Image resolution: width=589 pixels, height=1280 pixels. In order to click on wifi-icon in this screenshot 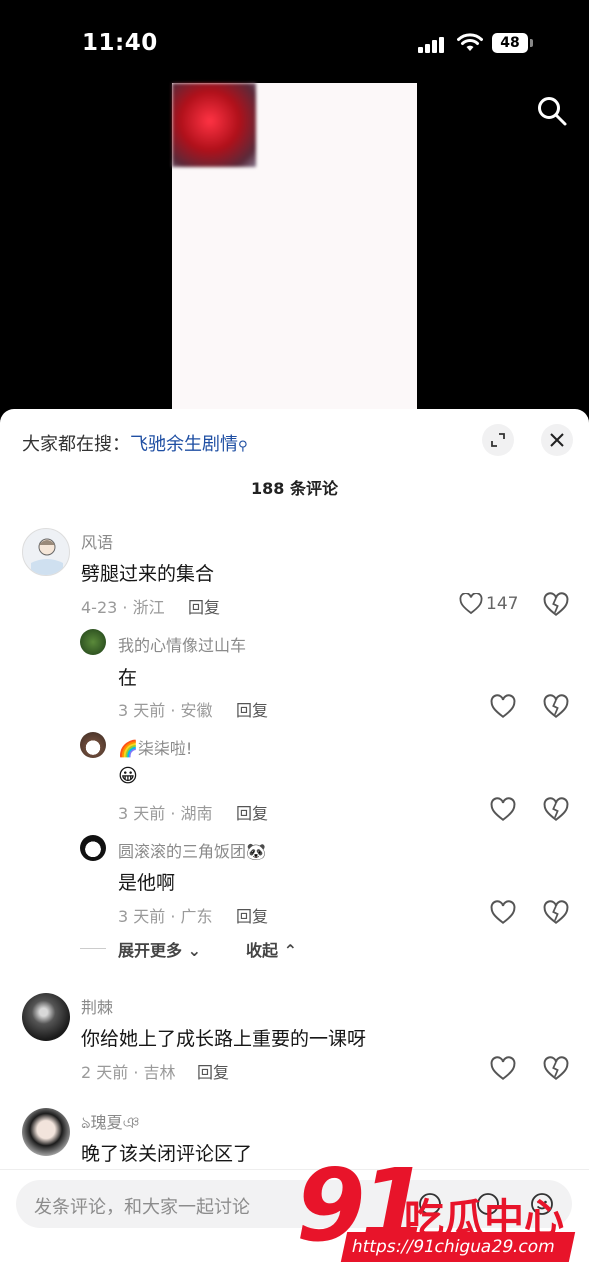, I will do `click(470, 42)`.